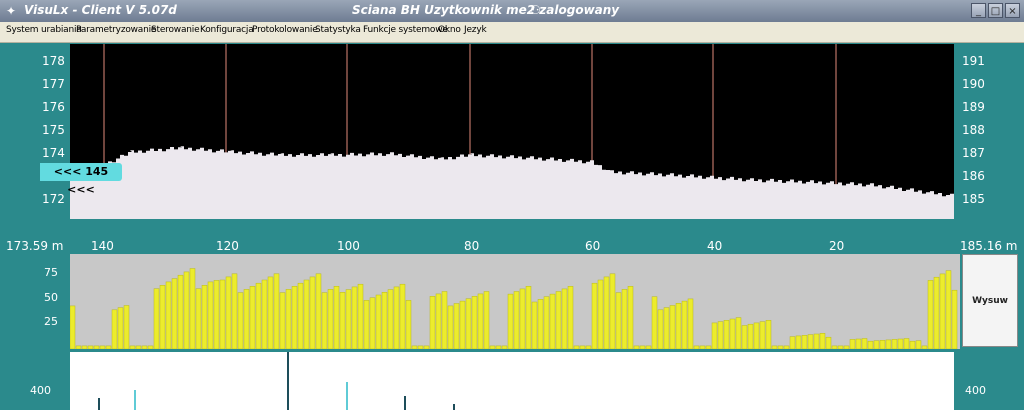 The height and width of the screenshot is (410, 1024). Describe the element at coordinates (116, 30) in the screenshot. I see `menu-parametryzowanie: Parametryzowanie` at that location.